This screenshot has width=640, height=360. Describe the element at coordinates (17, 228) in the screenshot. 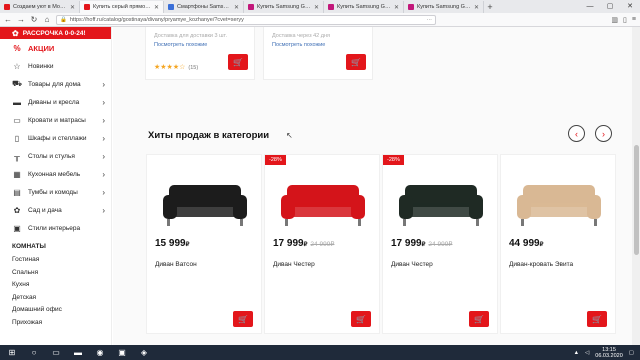

I see `styles-icon: ▣` at that location.